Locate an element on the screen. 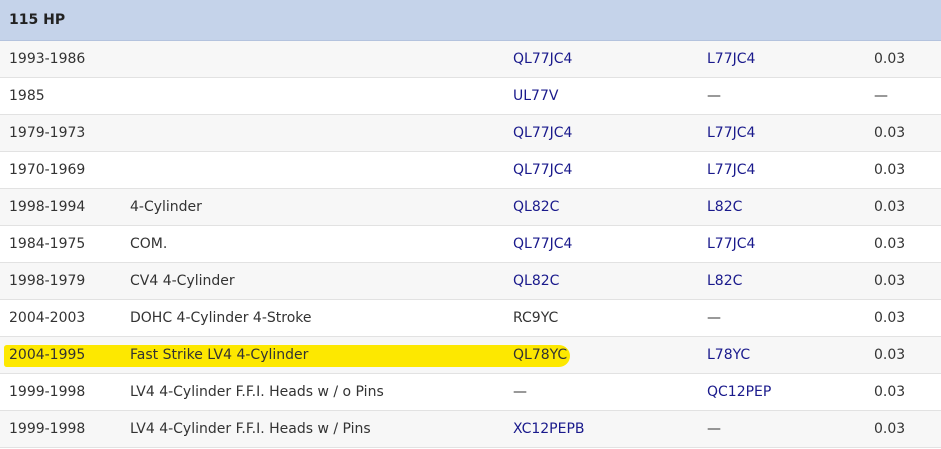 This screenshot has height=449, width=941. engine-description-cell: COM. is located at coordinates (149, 244).